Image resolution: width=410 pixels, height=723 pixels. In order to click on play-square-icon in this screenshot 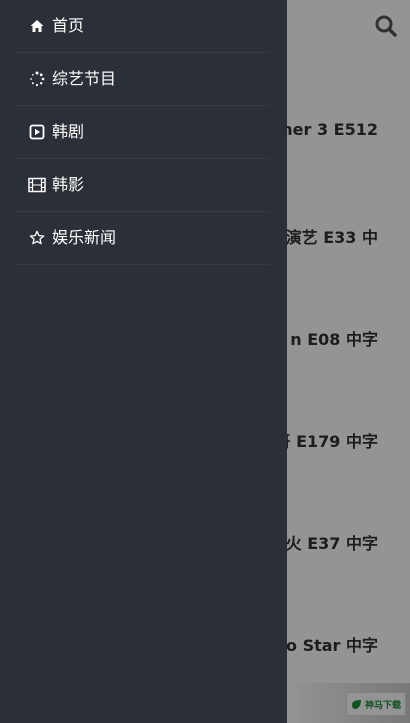, I will do `click(37, 132)`.